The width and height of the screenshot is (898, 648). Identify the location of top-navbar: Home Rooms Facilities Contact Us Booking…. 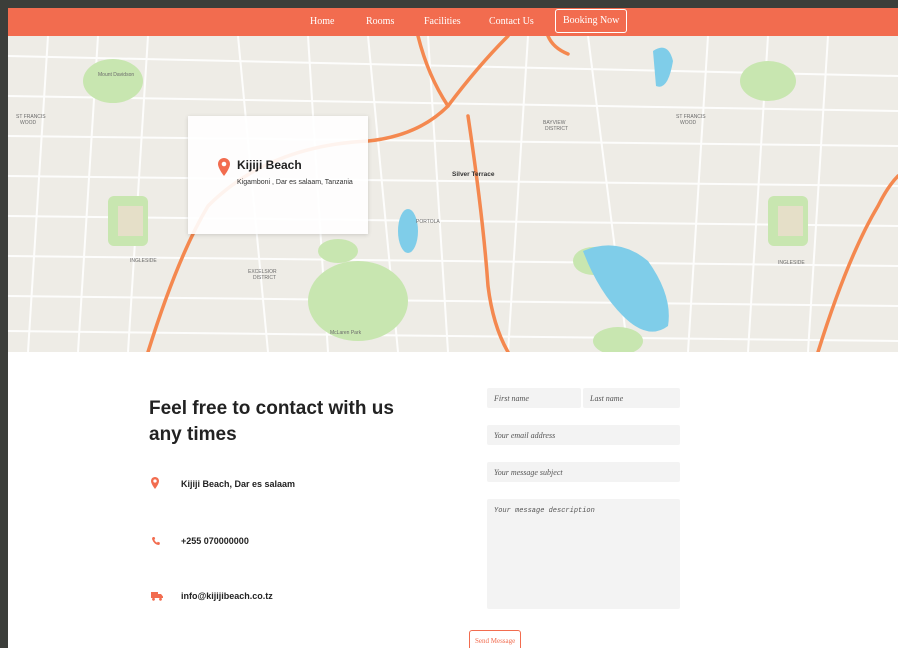
(453, 22).